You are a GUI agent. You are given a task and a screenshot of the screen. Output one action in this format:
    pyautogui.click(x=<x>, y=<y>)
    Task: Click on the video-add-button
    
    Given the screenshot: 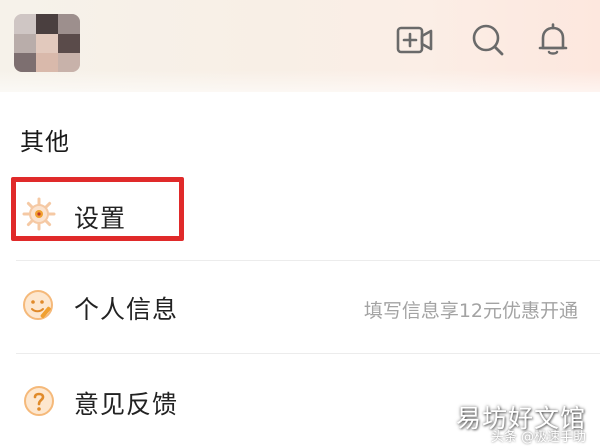 What is the action you would take?
    pyautogui.click(x=415, y=40)
    